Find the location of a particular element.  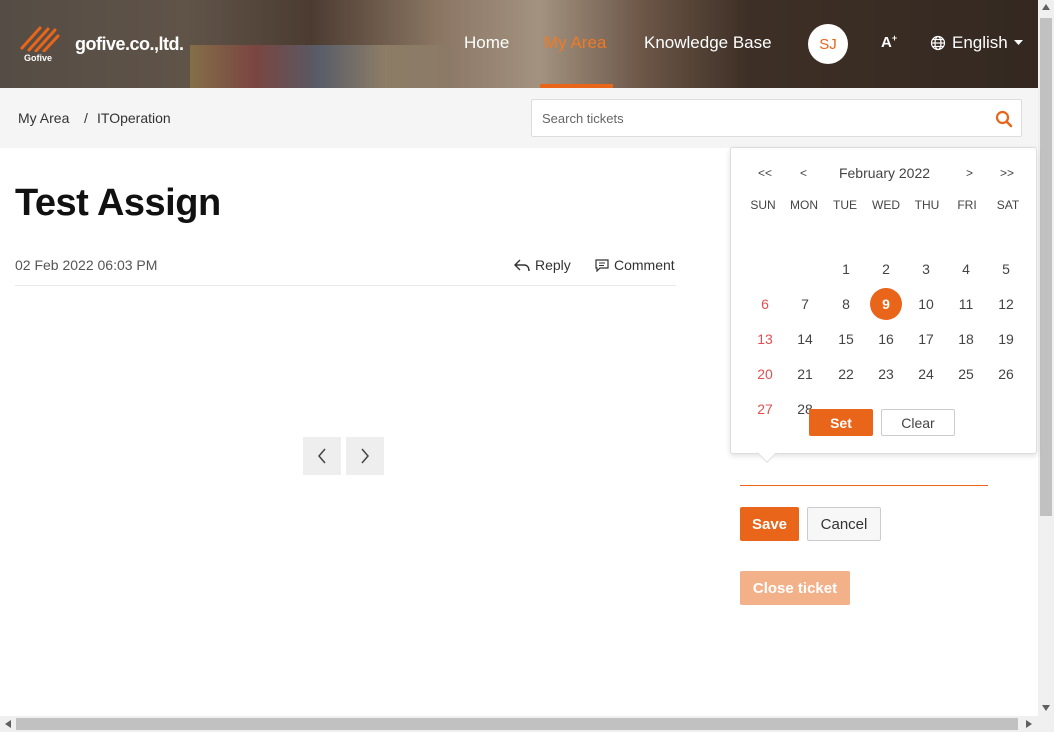

next-button is located at coordinates (365, 456).